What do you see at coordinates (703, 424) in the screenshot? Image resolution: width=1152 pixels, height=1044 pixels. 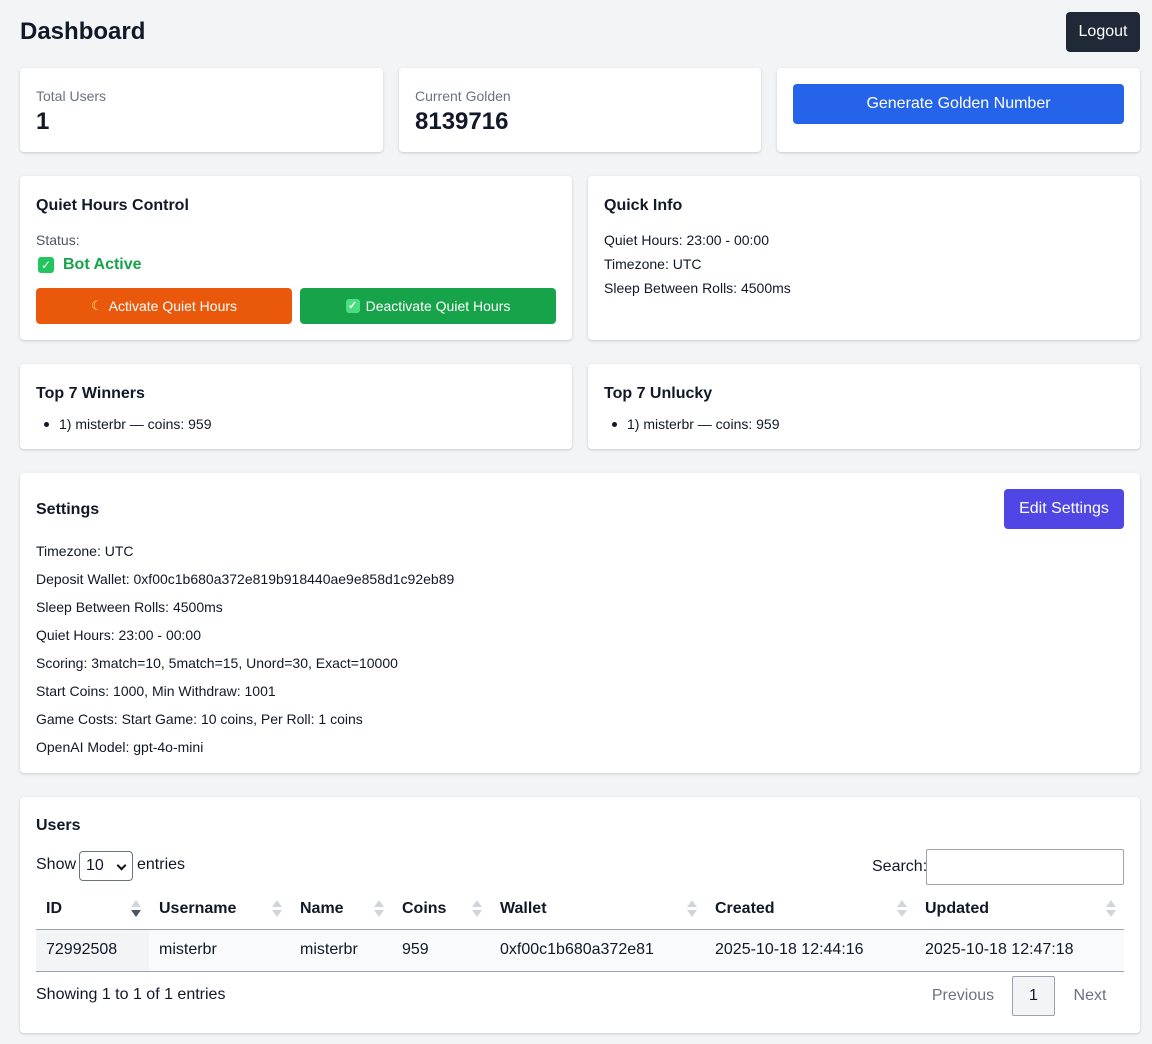 I see `unlucky-entry: 1) misterbr — coins: 959` at bounding box center [703, 424].